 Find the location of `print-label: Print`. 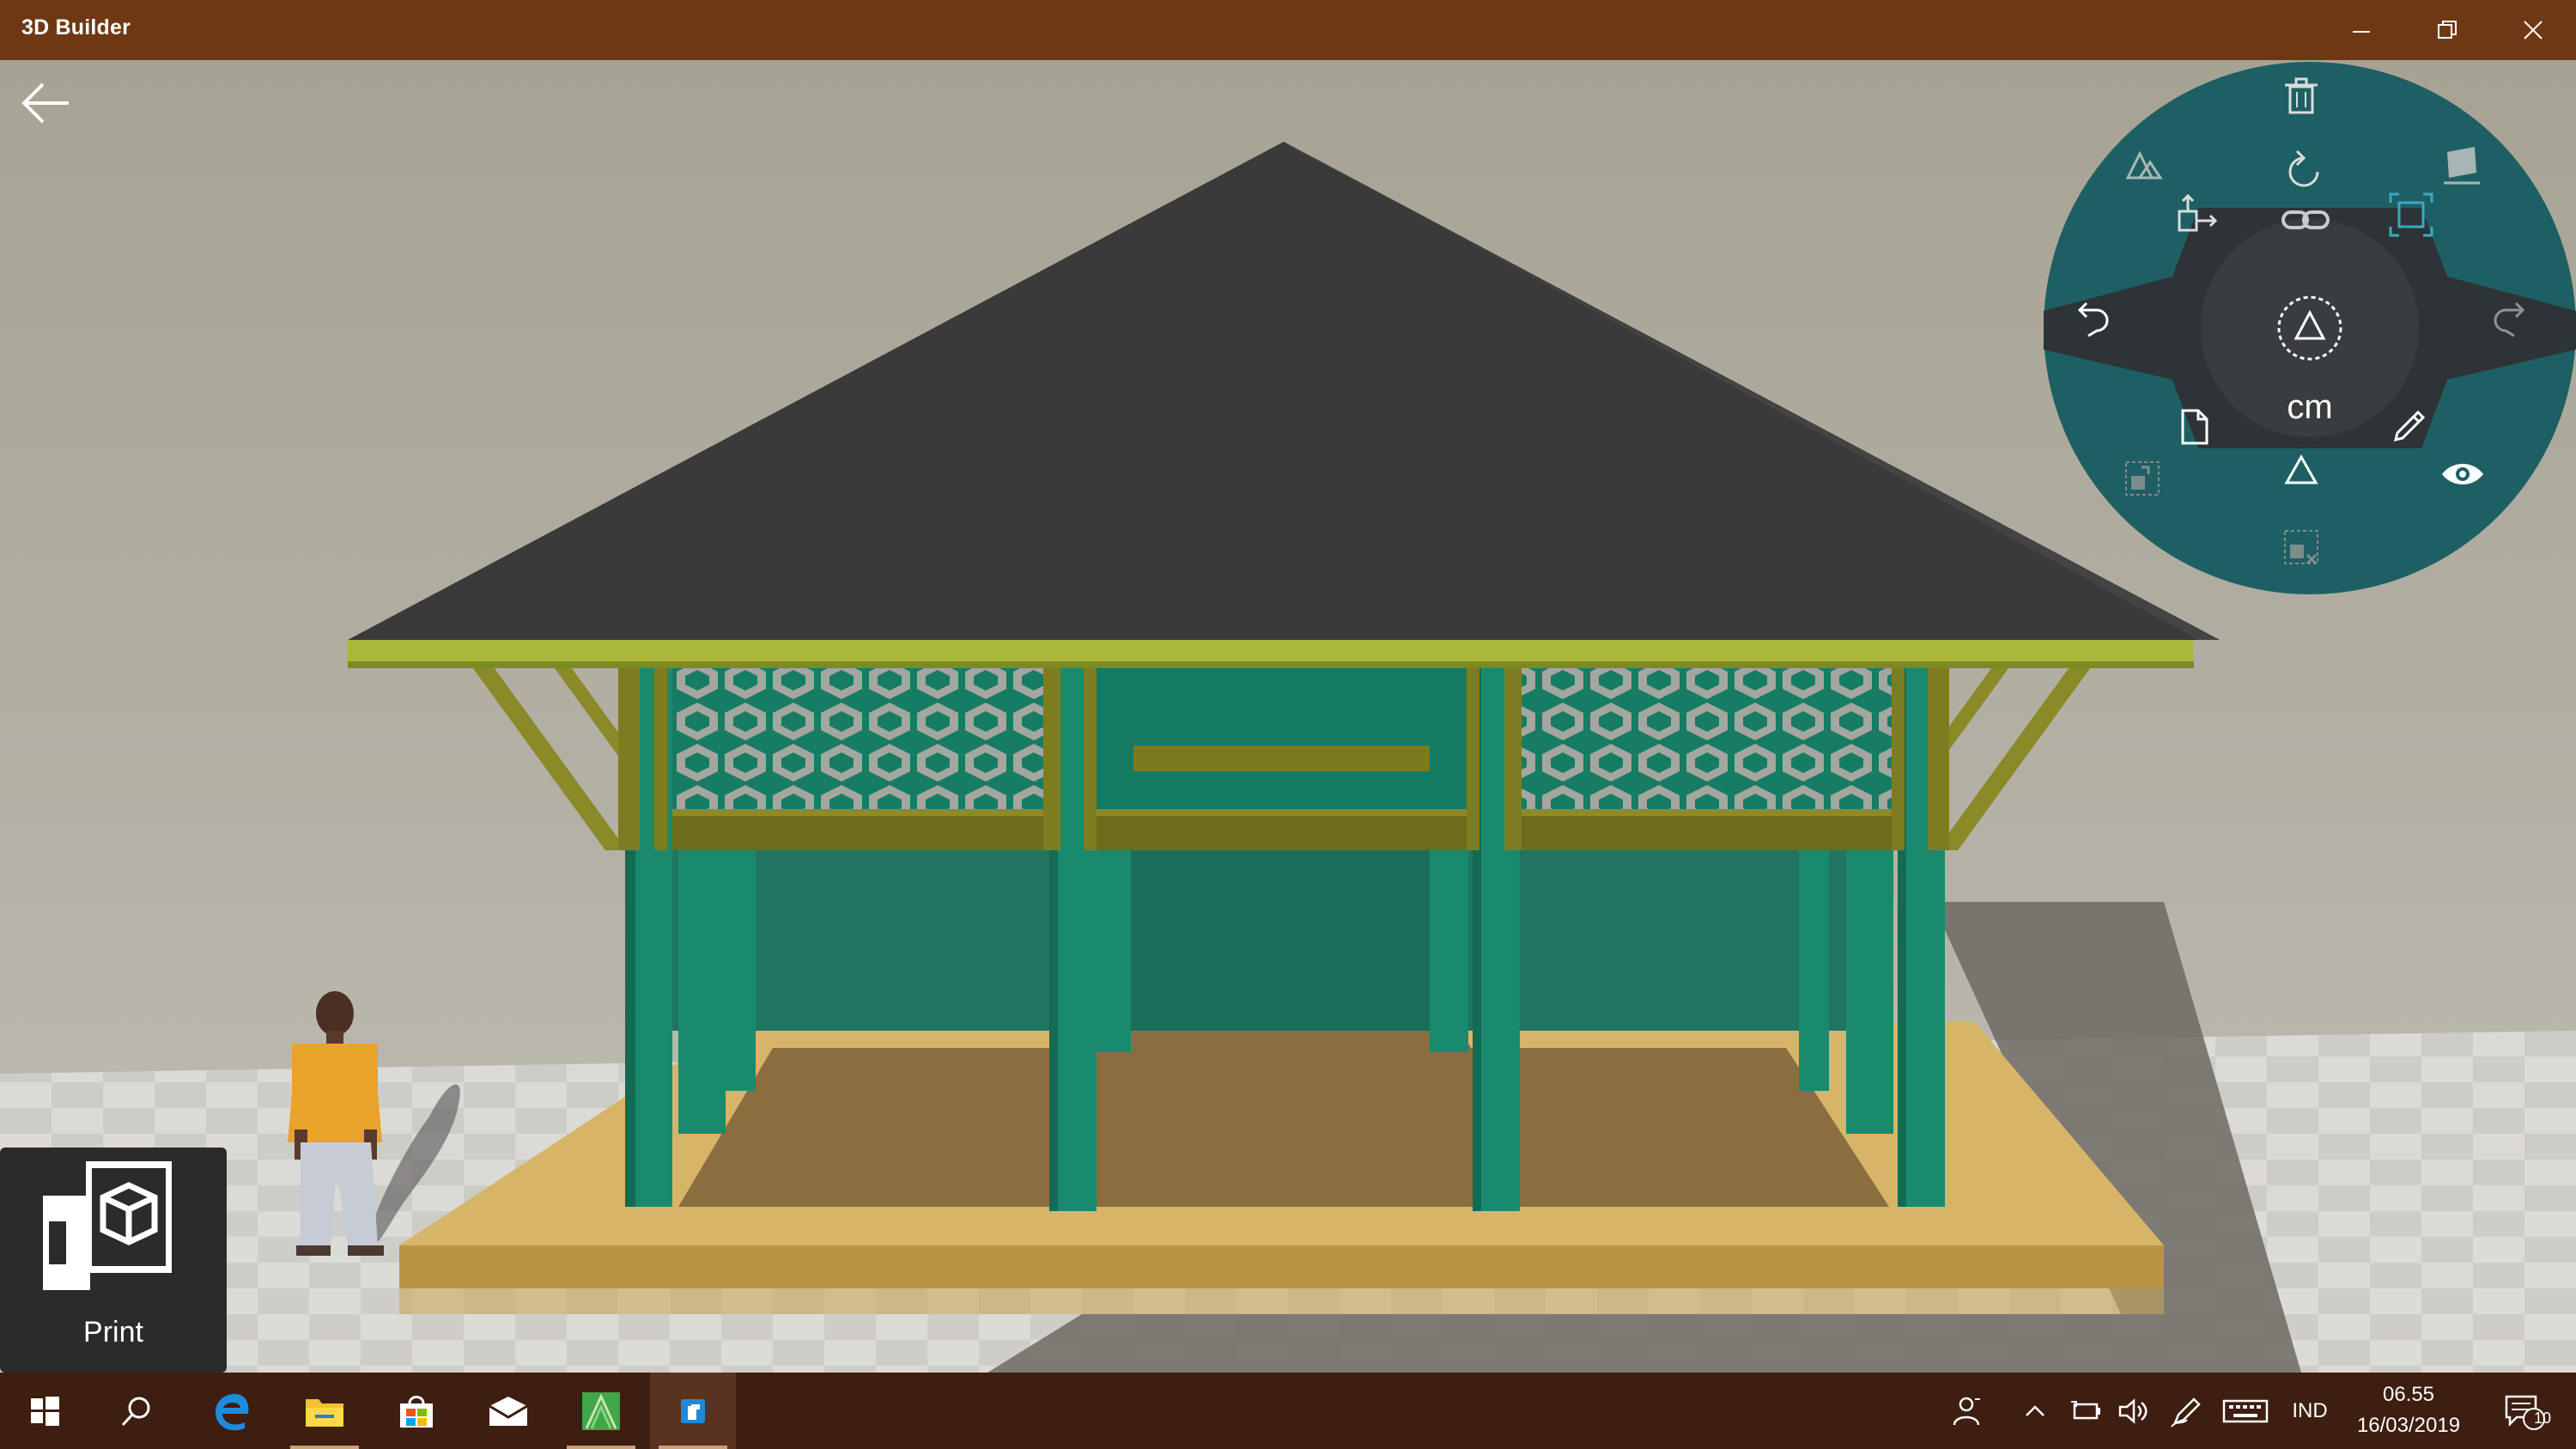

print-label: Print is located at coordinates (113, 1332).